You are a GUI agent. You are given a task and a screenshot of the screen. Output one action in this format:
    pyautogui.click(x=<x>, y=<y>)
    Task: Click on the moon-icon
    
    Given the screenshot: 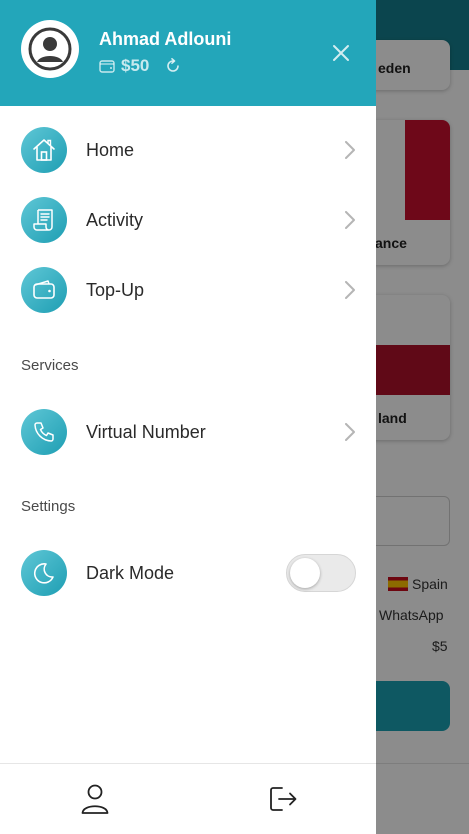 What is the action you would take?
    pyautogui.click(x=44, y=573)
    